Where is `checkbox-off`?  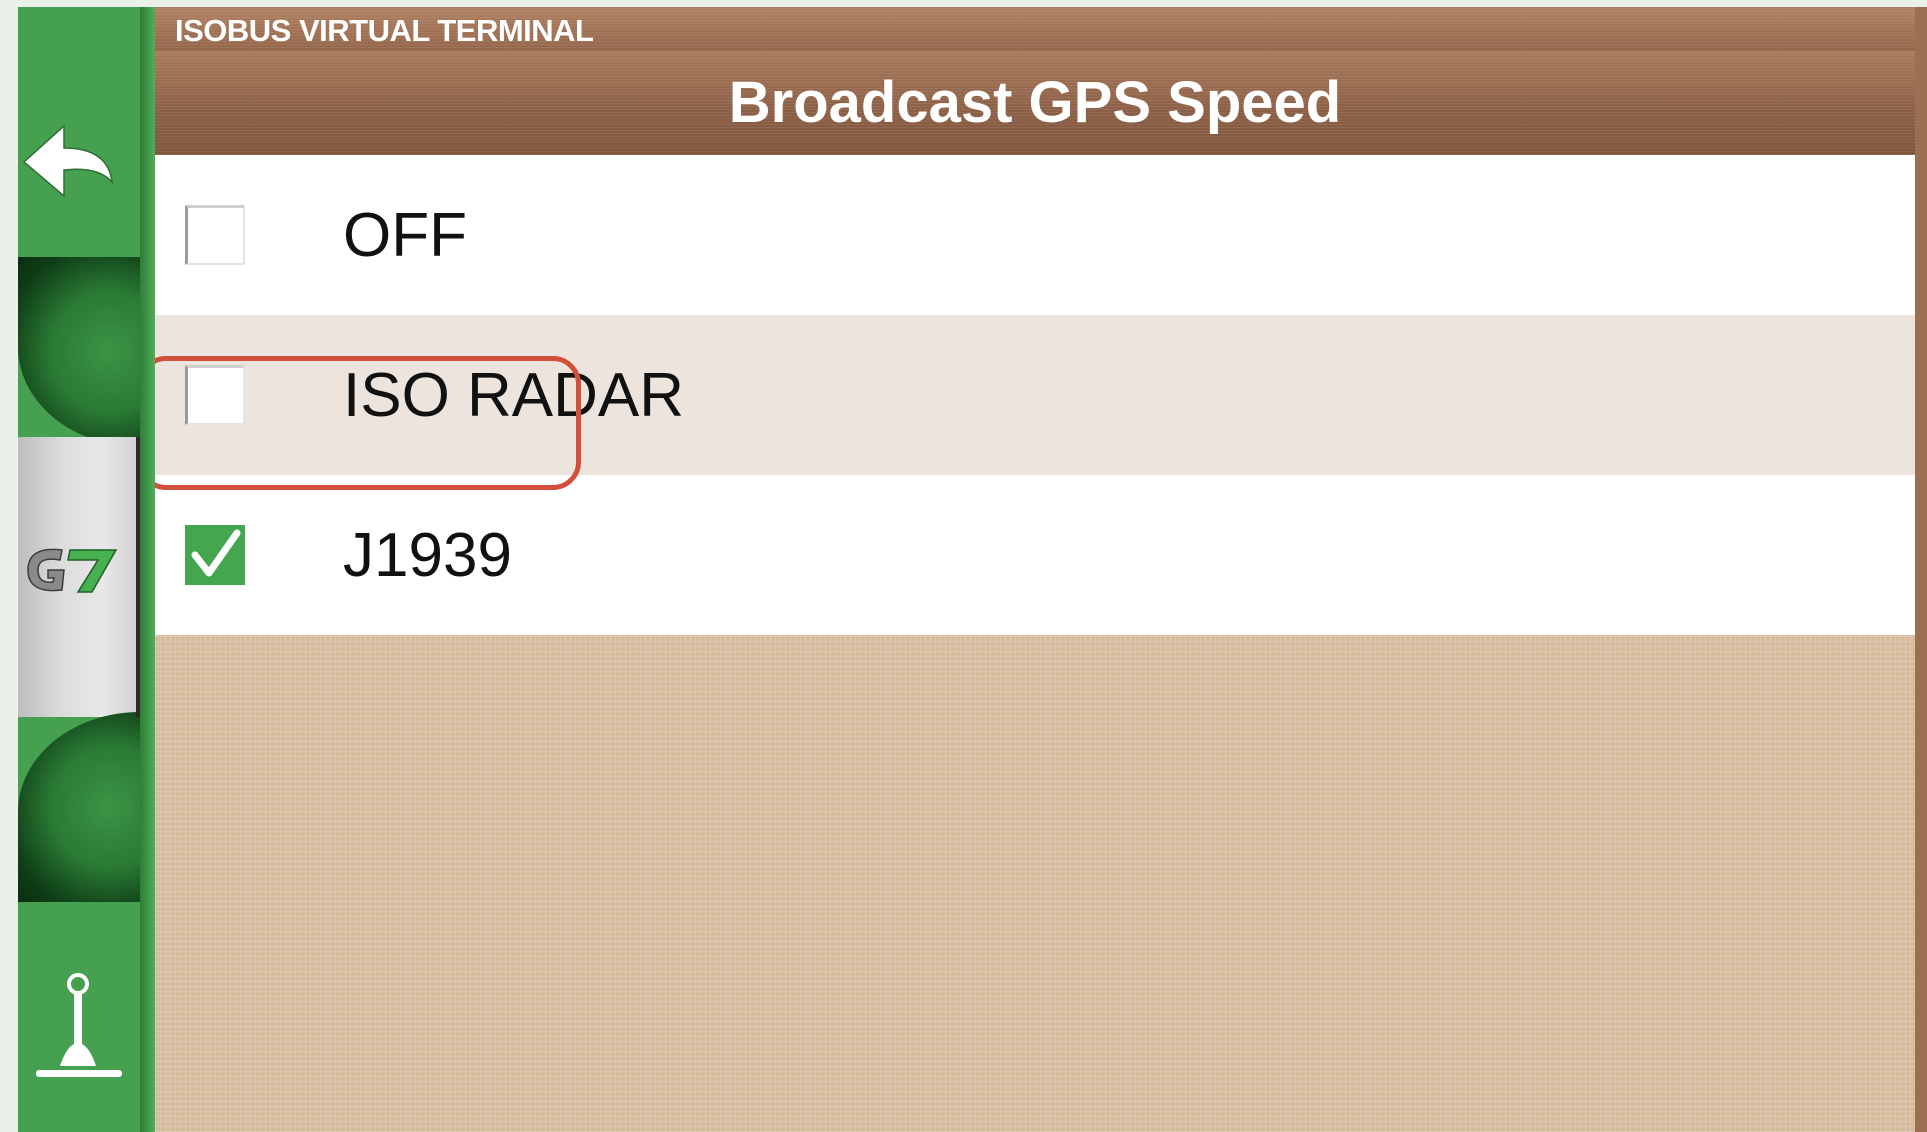 checkbox-off is located at coordinates (215, 235).